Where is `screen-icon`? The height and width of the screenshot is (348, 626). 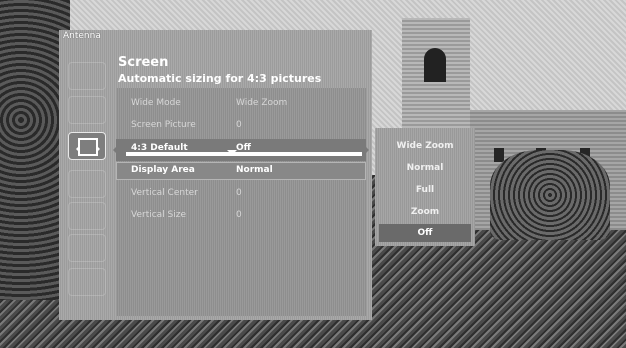 screen-icon is located at coordinates (87, 146).